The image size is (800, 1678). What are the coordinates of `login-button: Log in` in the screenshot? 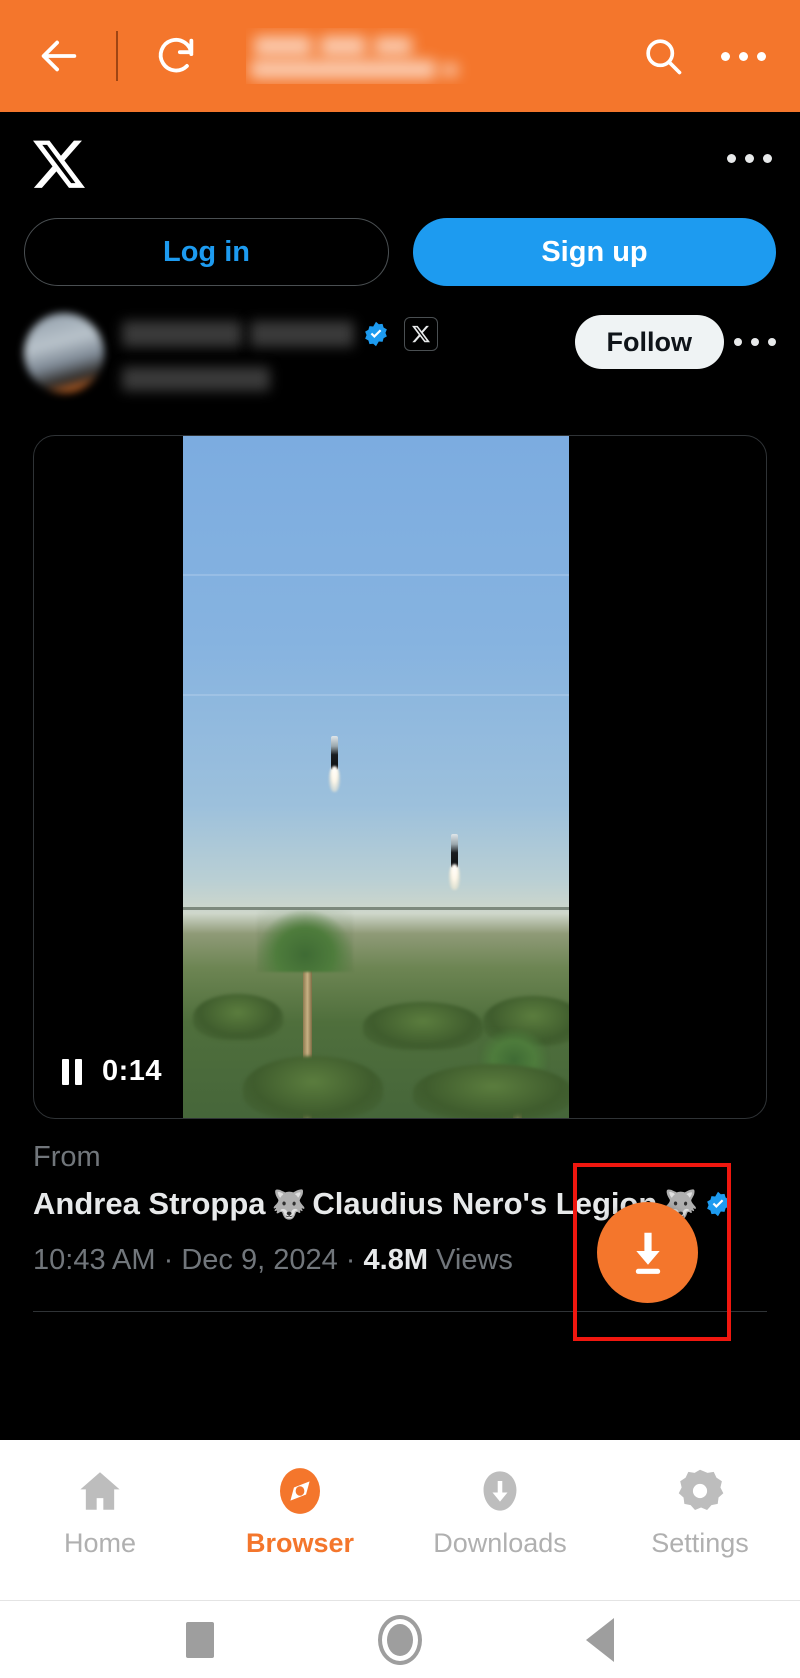 It's located at (206, 252).